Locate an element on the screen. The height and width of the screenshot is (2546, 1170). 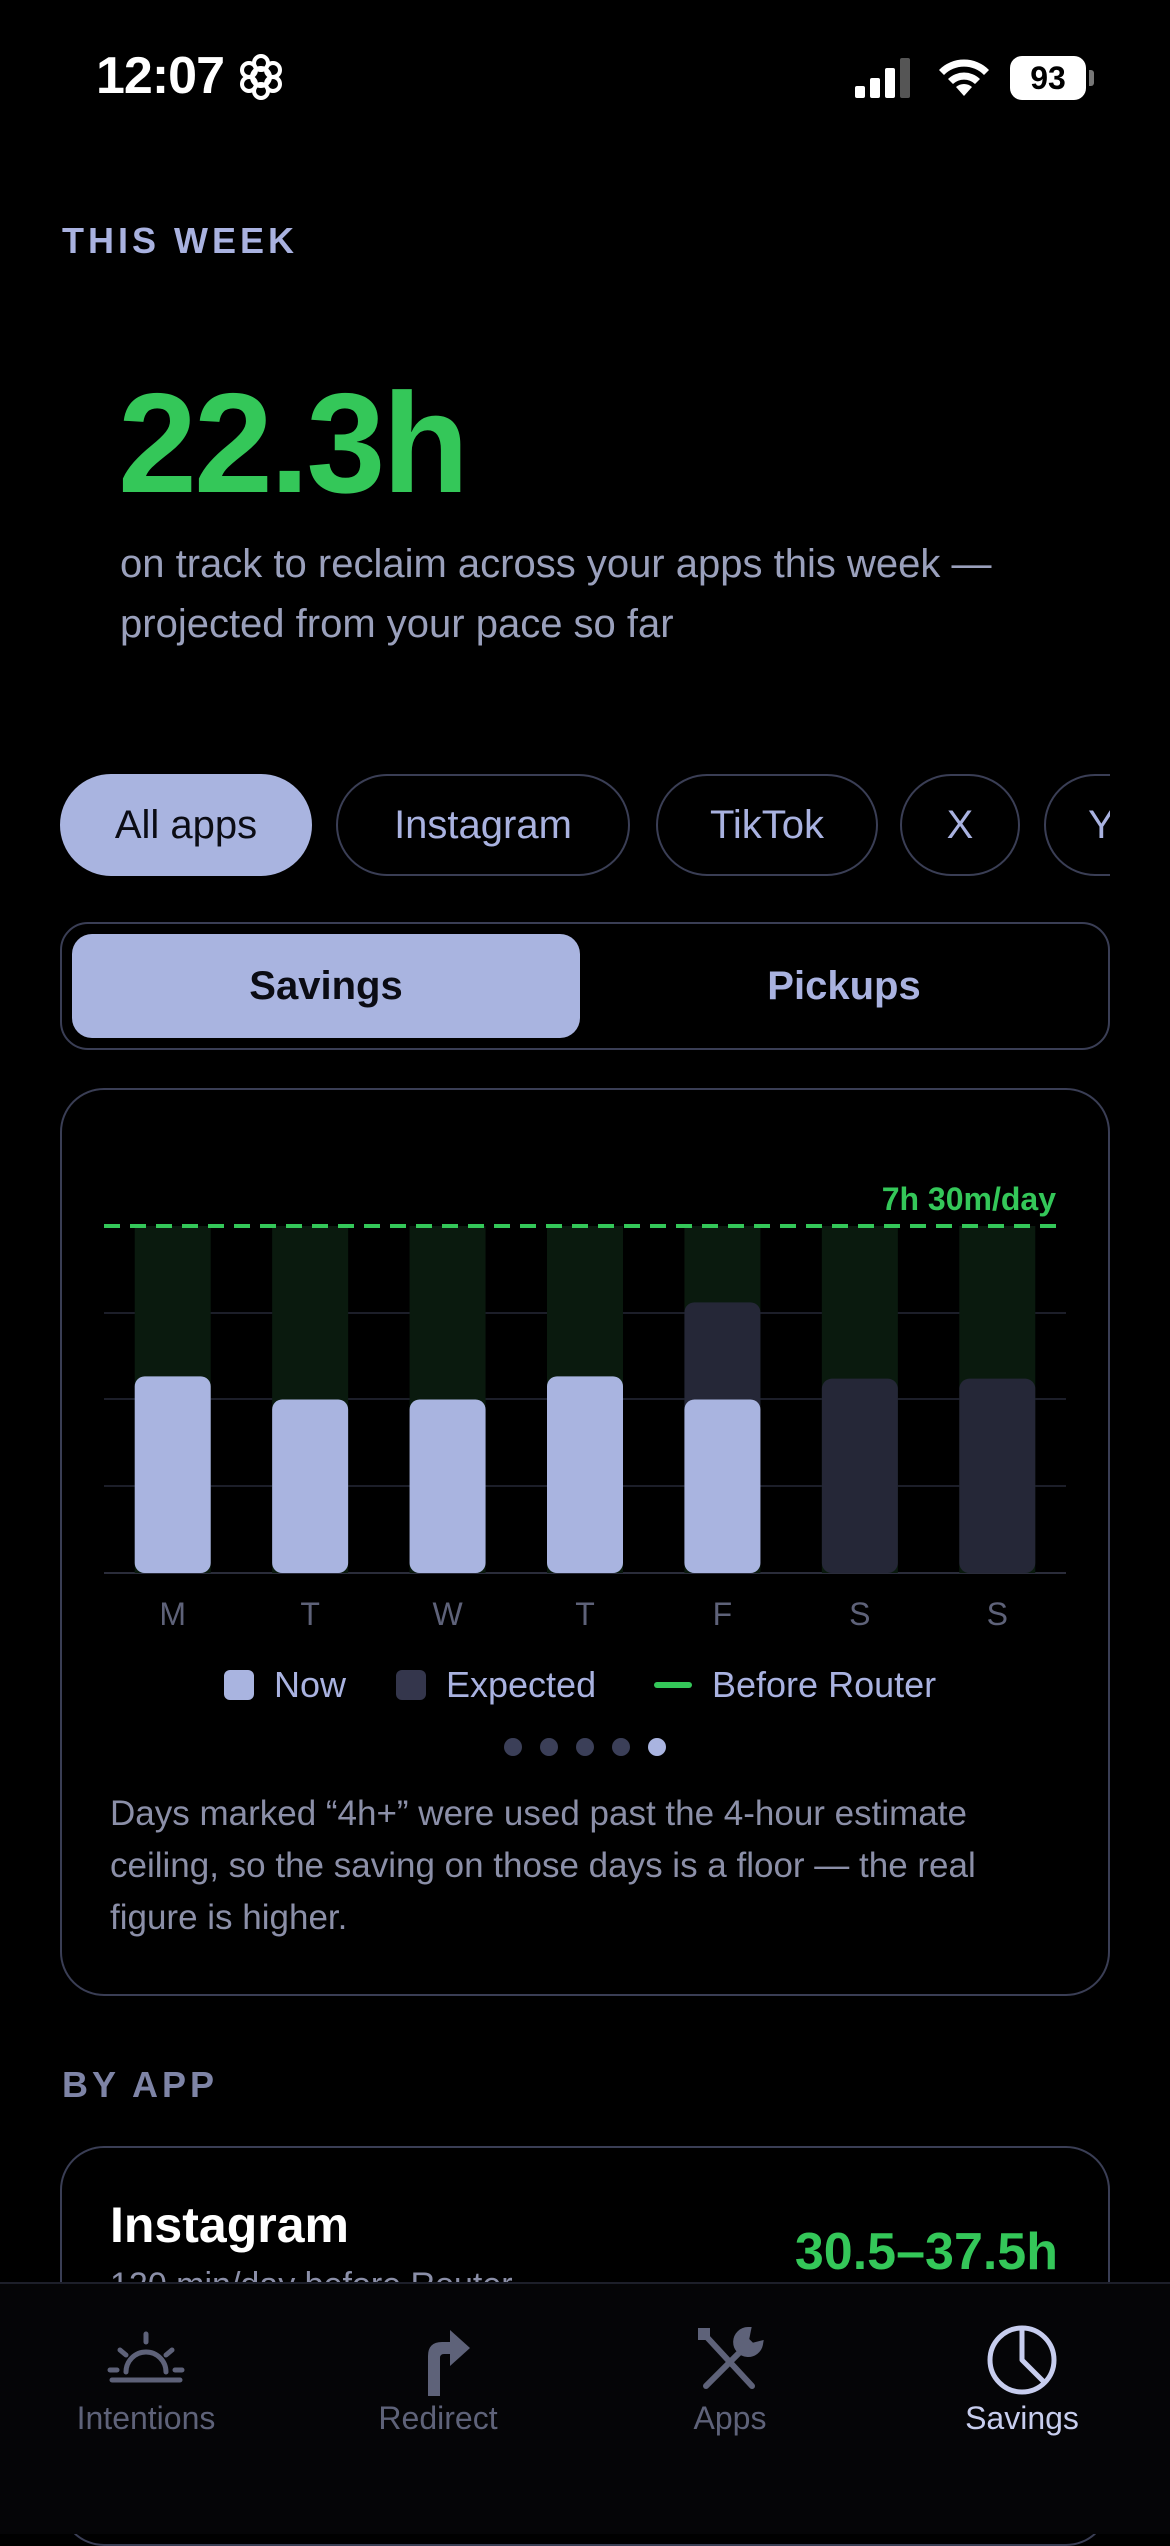
legend-expected-label: Expected is located at coordinates (521, 1684).